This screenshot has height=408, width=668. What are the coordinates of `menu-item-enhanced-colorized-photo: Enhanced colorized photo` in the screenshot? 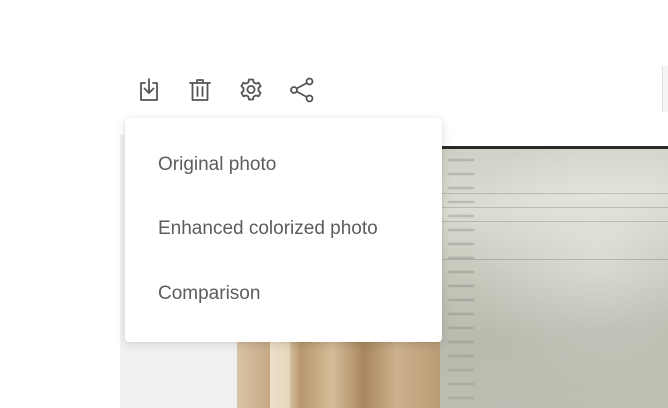 It's located at (283, 229).